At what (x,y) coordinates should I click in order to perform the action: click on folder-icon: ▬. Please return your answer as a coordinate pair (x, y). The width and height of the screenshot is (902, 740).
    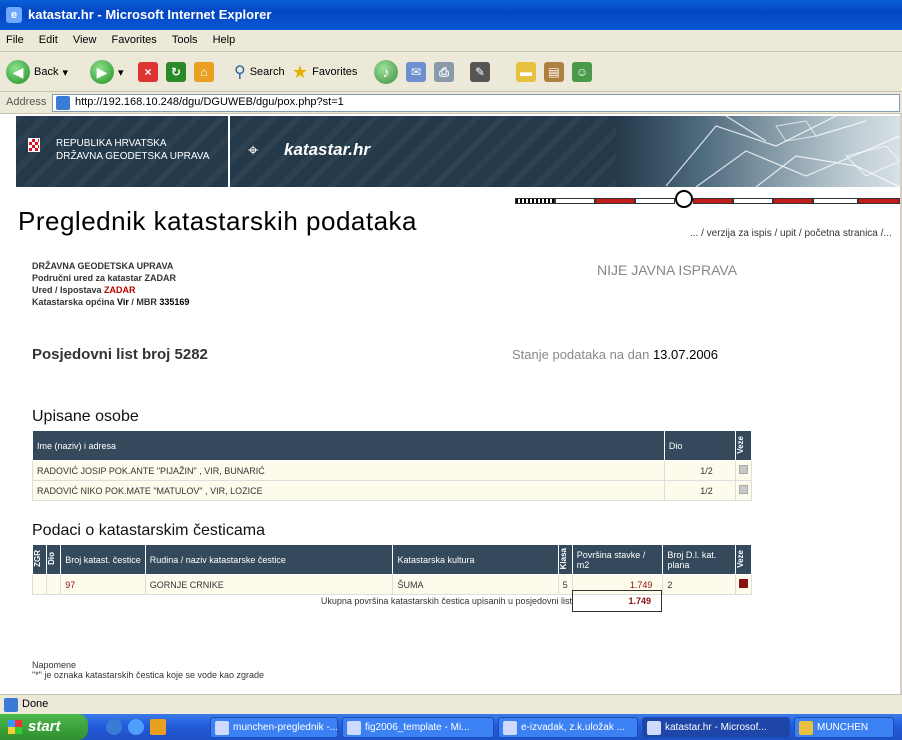
    Looking at the image, I should click on (526, 72).